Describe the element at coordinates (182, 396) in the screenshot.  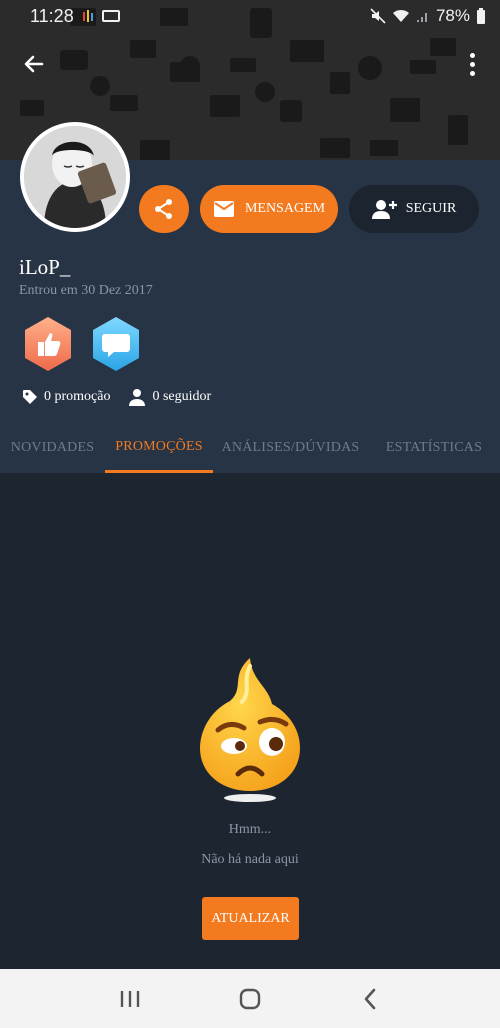
I see `followers-count: 0 seguidor` at that location.